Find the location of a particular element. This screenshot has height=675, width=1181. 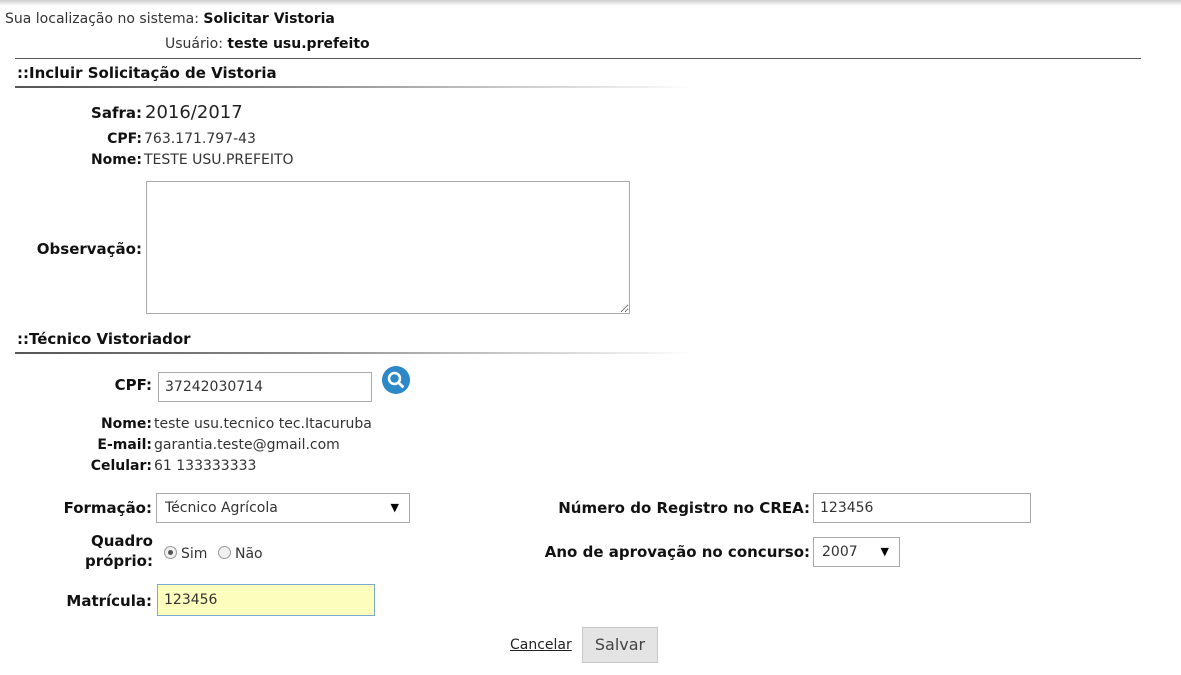

search-icon is located at coordinates (395, 379).